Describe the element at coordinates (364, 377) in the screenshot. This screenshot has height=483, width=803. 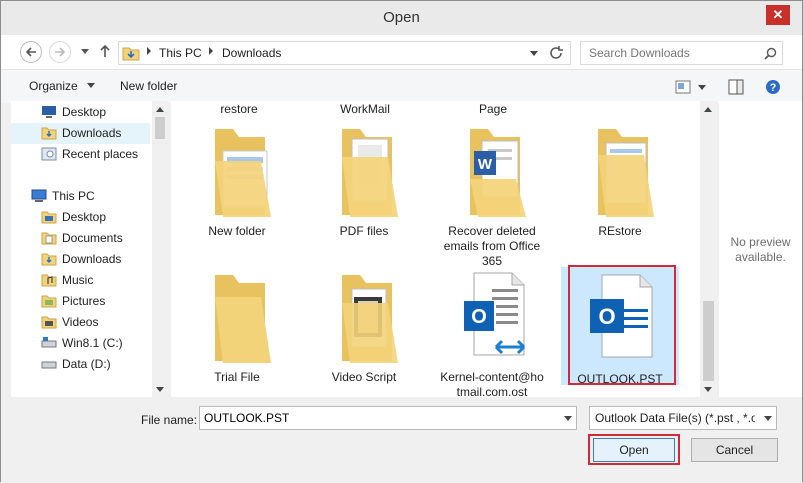
I see `file-name: Video Script` at that location.